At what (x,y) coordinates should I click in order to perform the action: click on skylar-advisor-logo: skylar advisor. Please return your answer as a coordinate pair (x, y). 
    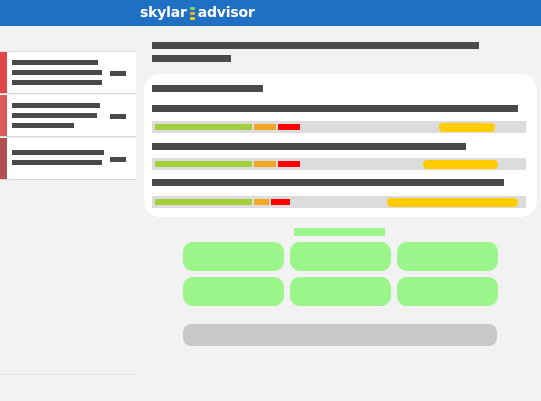
    Looking at the image, I should click on (197, 13).